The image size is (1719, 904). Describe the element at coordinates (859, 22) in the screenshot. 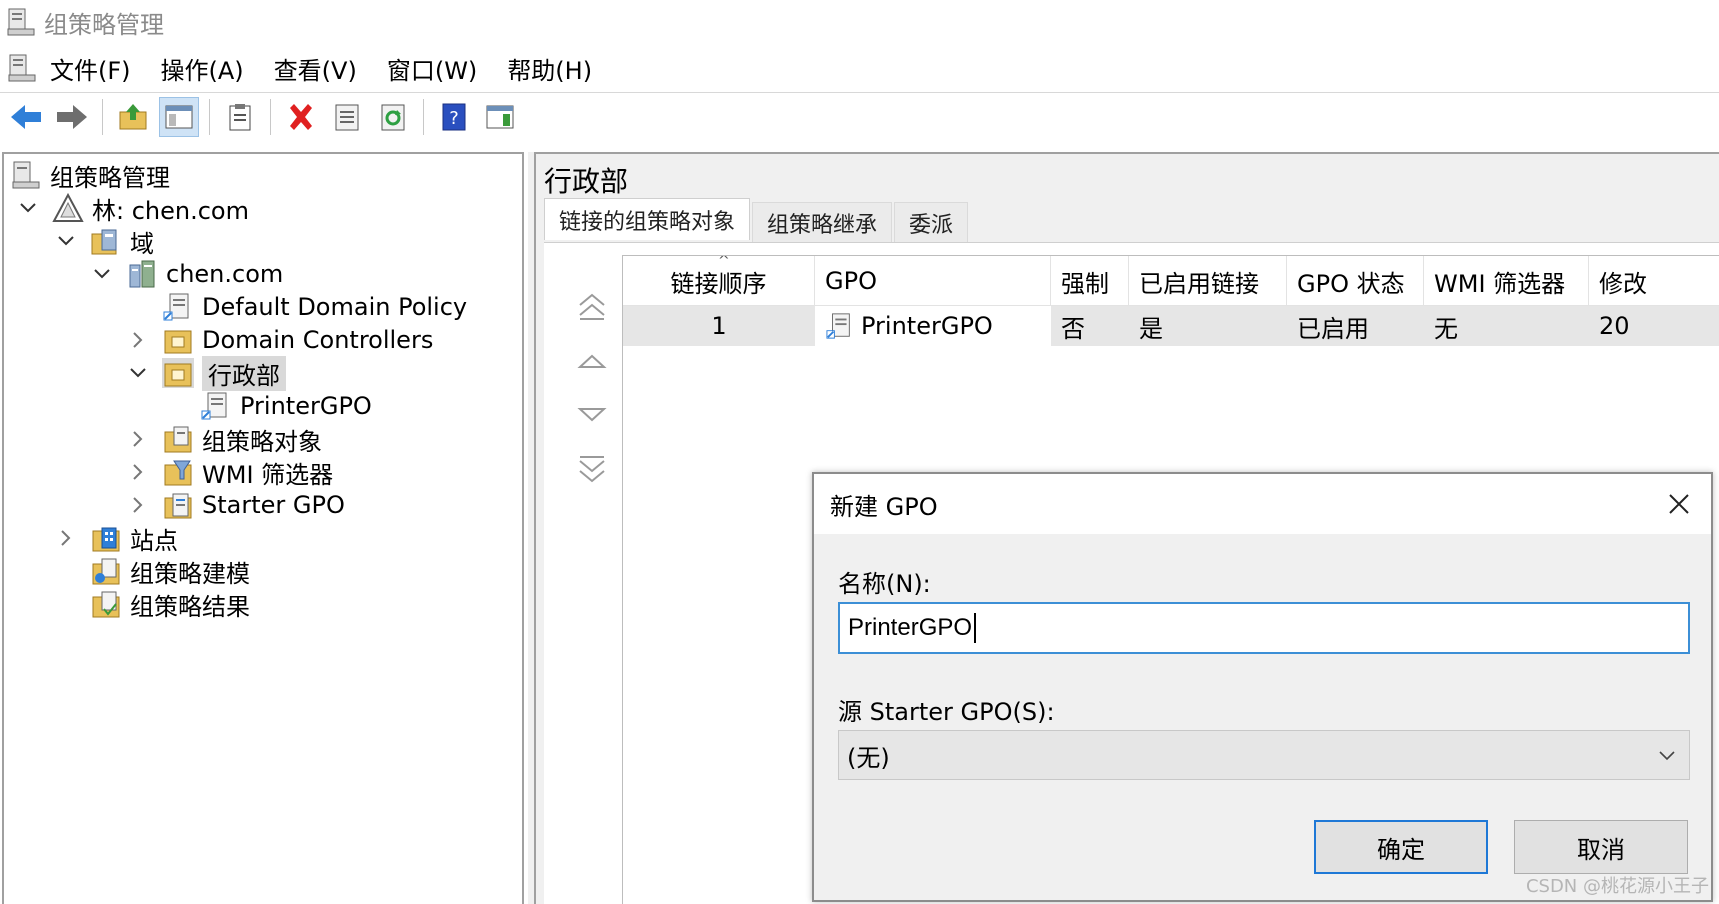

I see `title-bar: 组策略管理` at that location.